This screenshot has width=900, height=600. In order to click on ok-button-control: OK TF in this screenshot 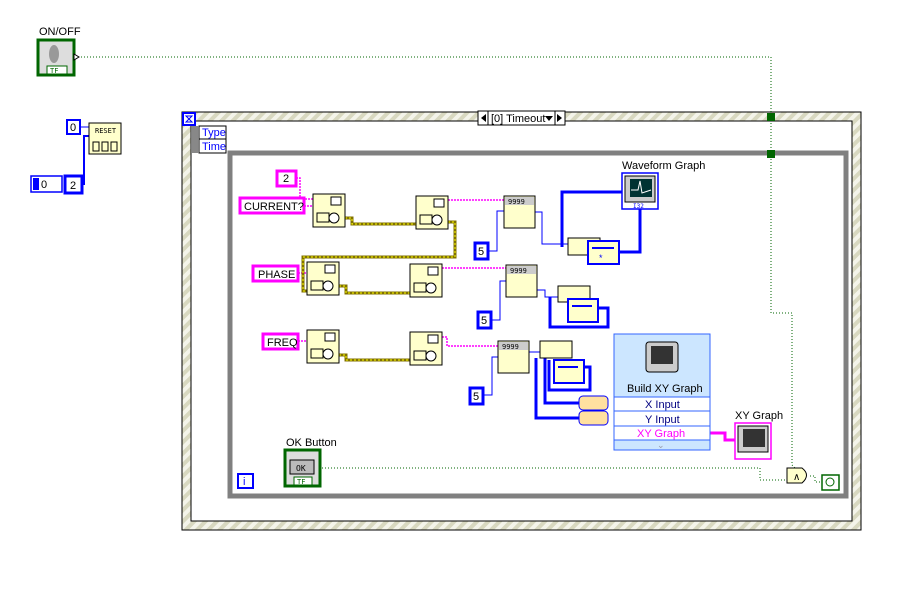, I will do `click(302, 468)`.